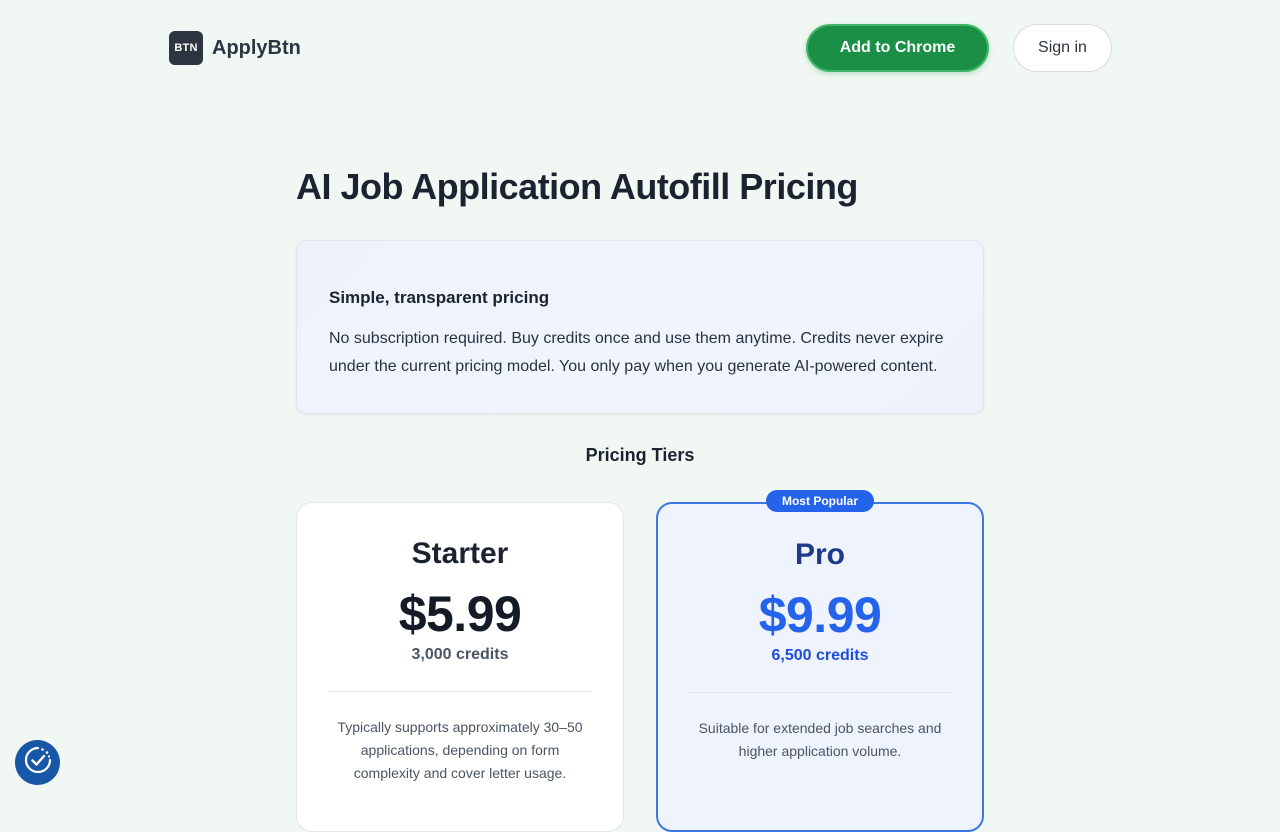  Describe the element at coordinates (460, 614) in the screenshot. I see `tier-price: $5.99` at that location.